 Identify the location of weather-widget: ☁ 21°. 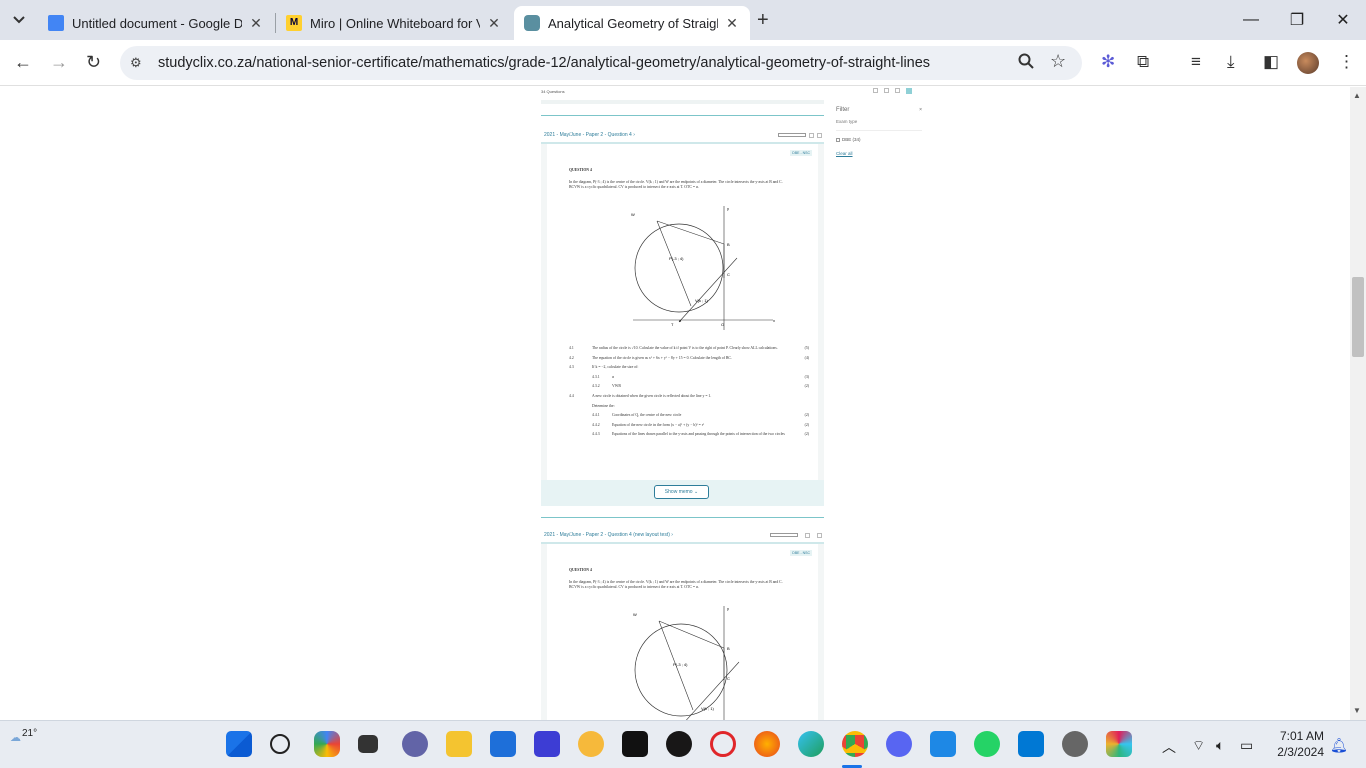
(23, 736).